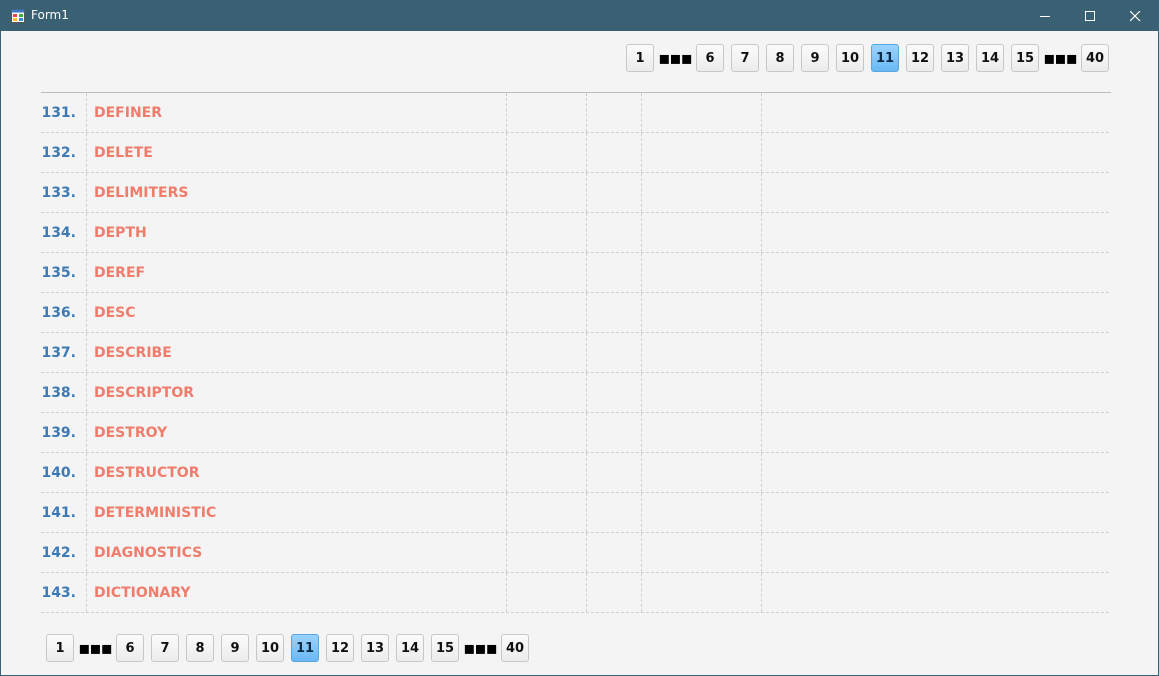  I want to click on keyword-name: DESC, so click(297, 312).